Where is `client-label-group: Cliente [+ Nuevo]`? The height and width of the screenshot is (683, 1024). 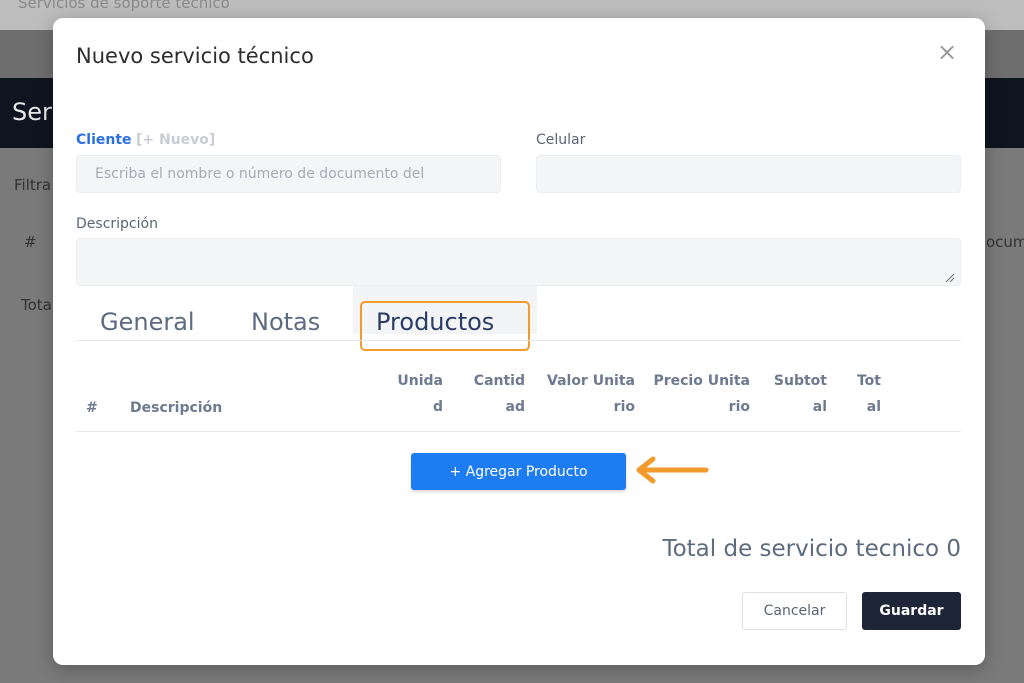 client-label-group: Cliente [+ Nuevo] is located at coordinates (145, 140).